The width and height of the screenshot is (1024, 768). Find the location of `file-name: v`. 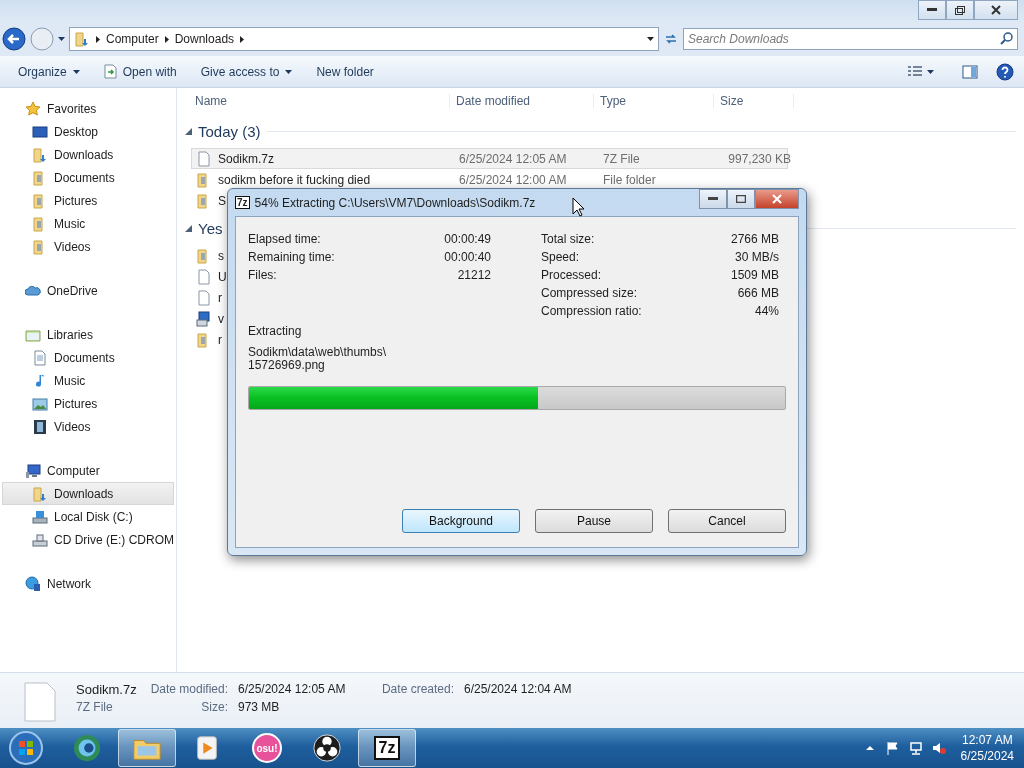

file-name: v is located at coordinates (221, 318).